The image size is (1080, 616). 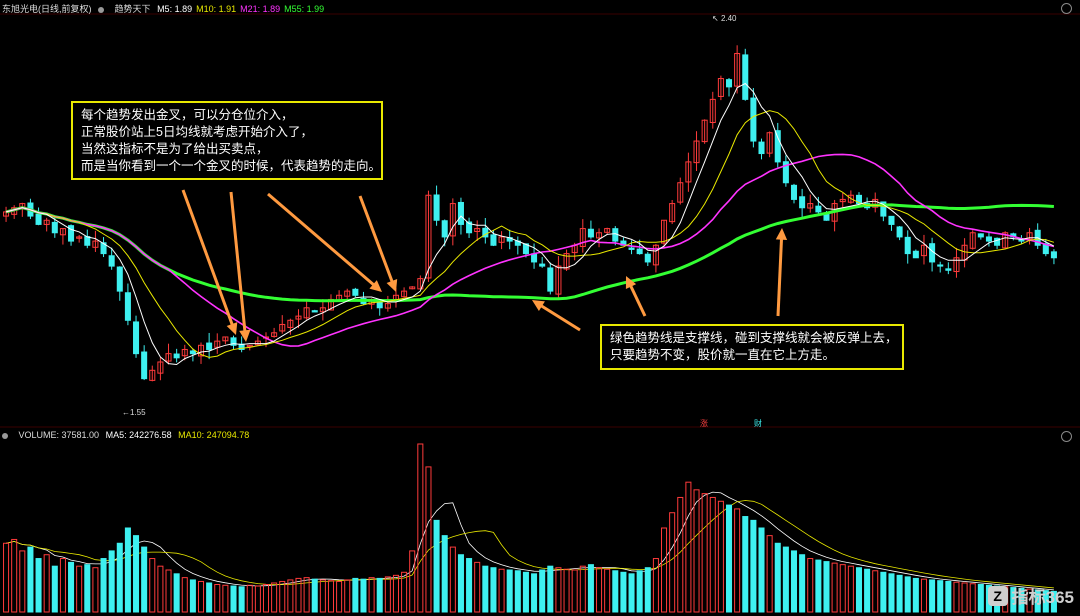 What do you see at coordinates (997, 595) in the screenshot?
I see `watermark-logo-icon: Z` at bounding box center [997, 595].